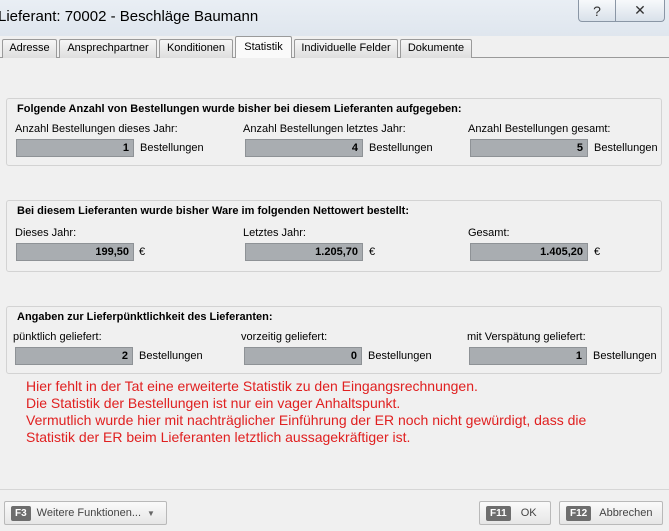 The height and width of the screenshot is (531, 669). I want to click on on-time-label: pünktlich geliefert:, so click(57, 337).